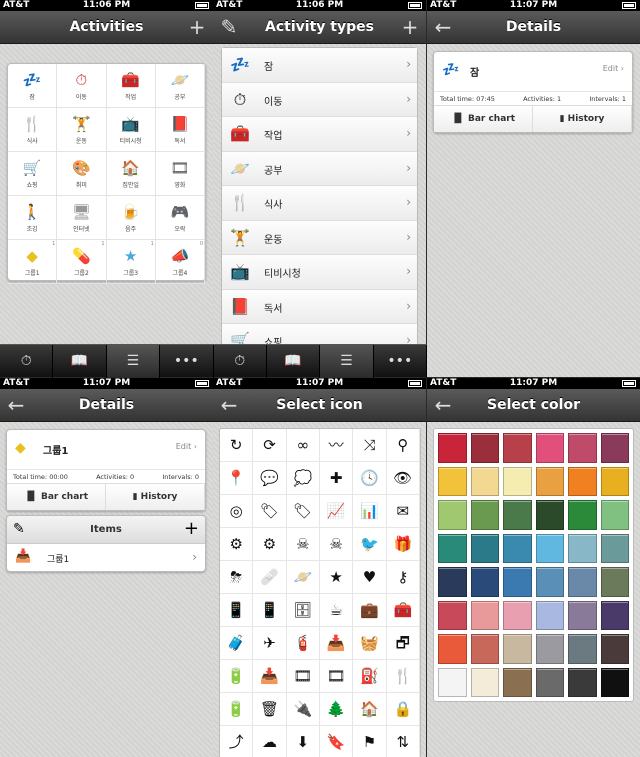  Describe the element at coordinates (403, 709) in the screenshot. I see `icon-option: 🔒` at that location.